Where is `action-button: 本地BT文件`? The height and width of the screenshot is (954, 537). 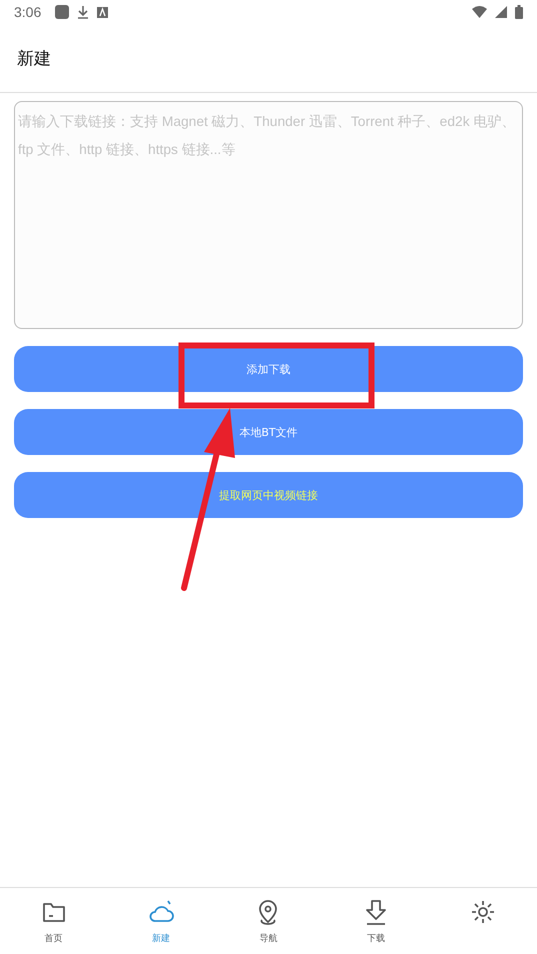
action-button: 本地BT文件 is located at coordinates (268, 432).